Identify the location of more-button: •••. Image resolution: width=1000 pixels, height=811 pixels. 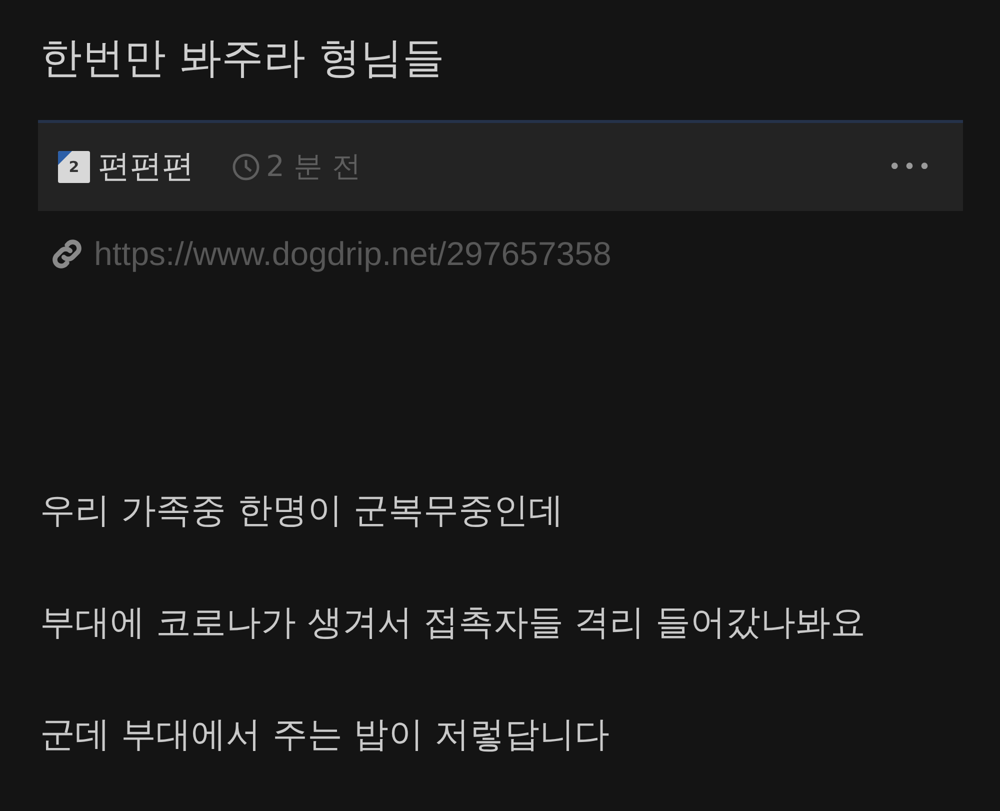
(910, 167).